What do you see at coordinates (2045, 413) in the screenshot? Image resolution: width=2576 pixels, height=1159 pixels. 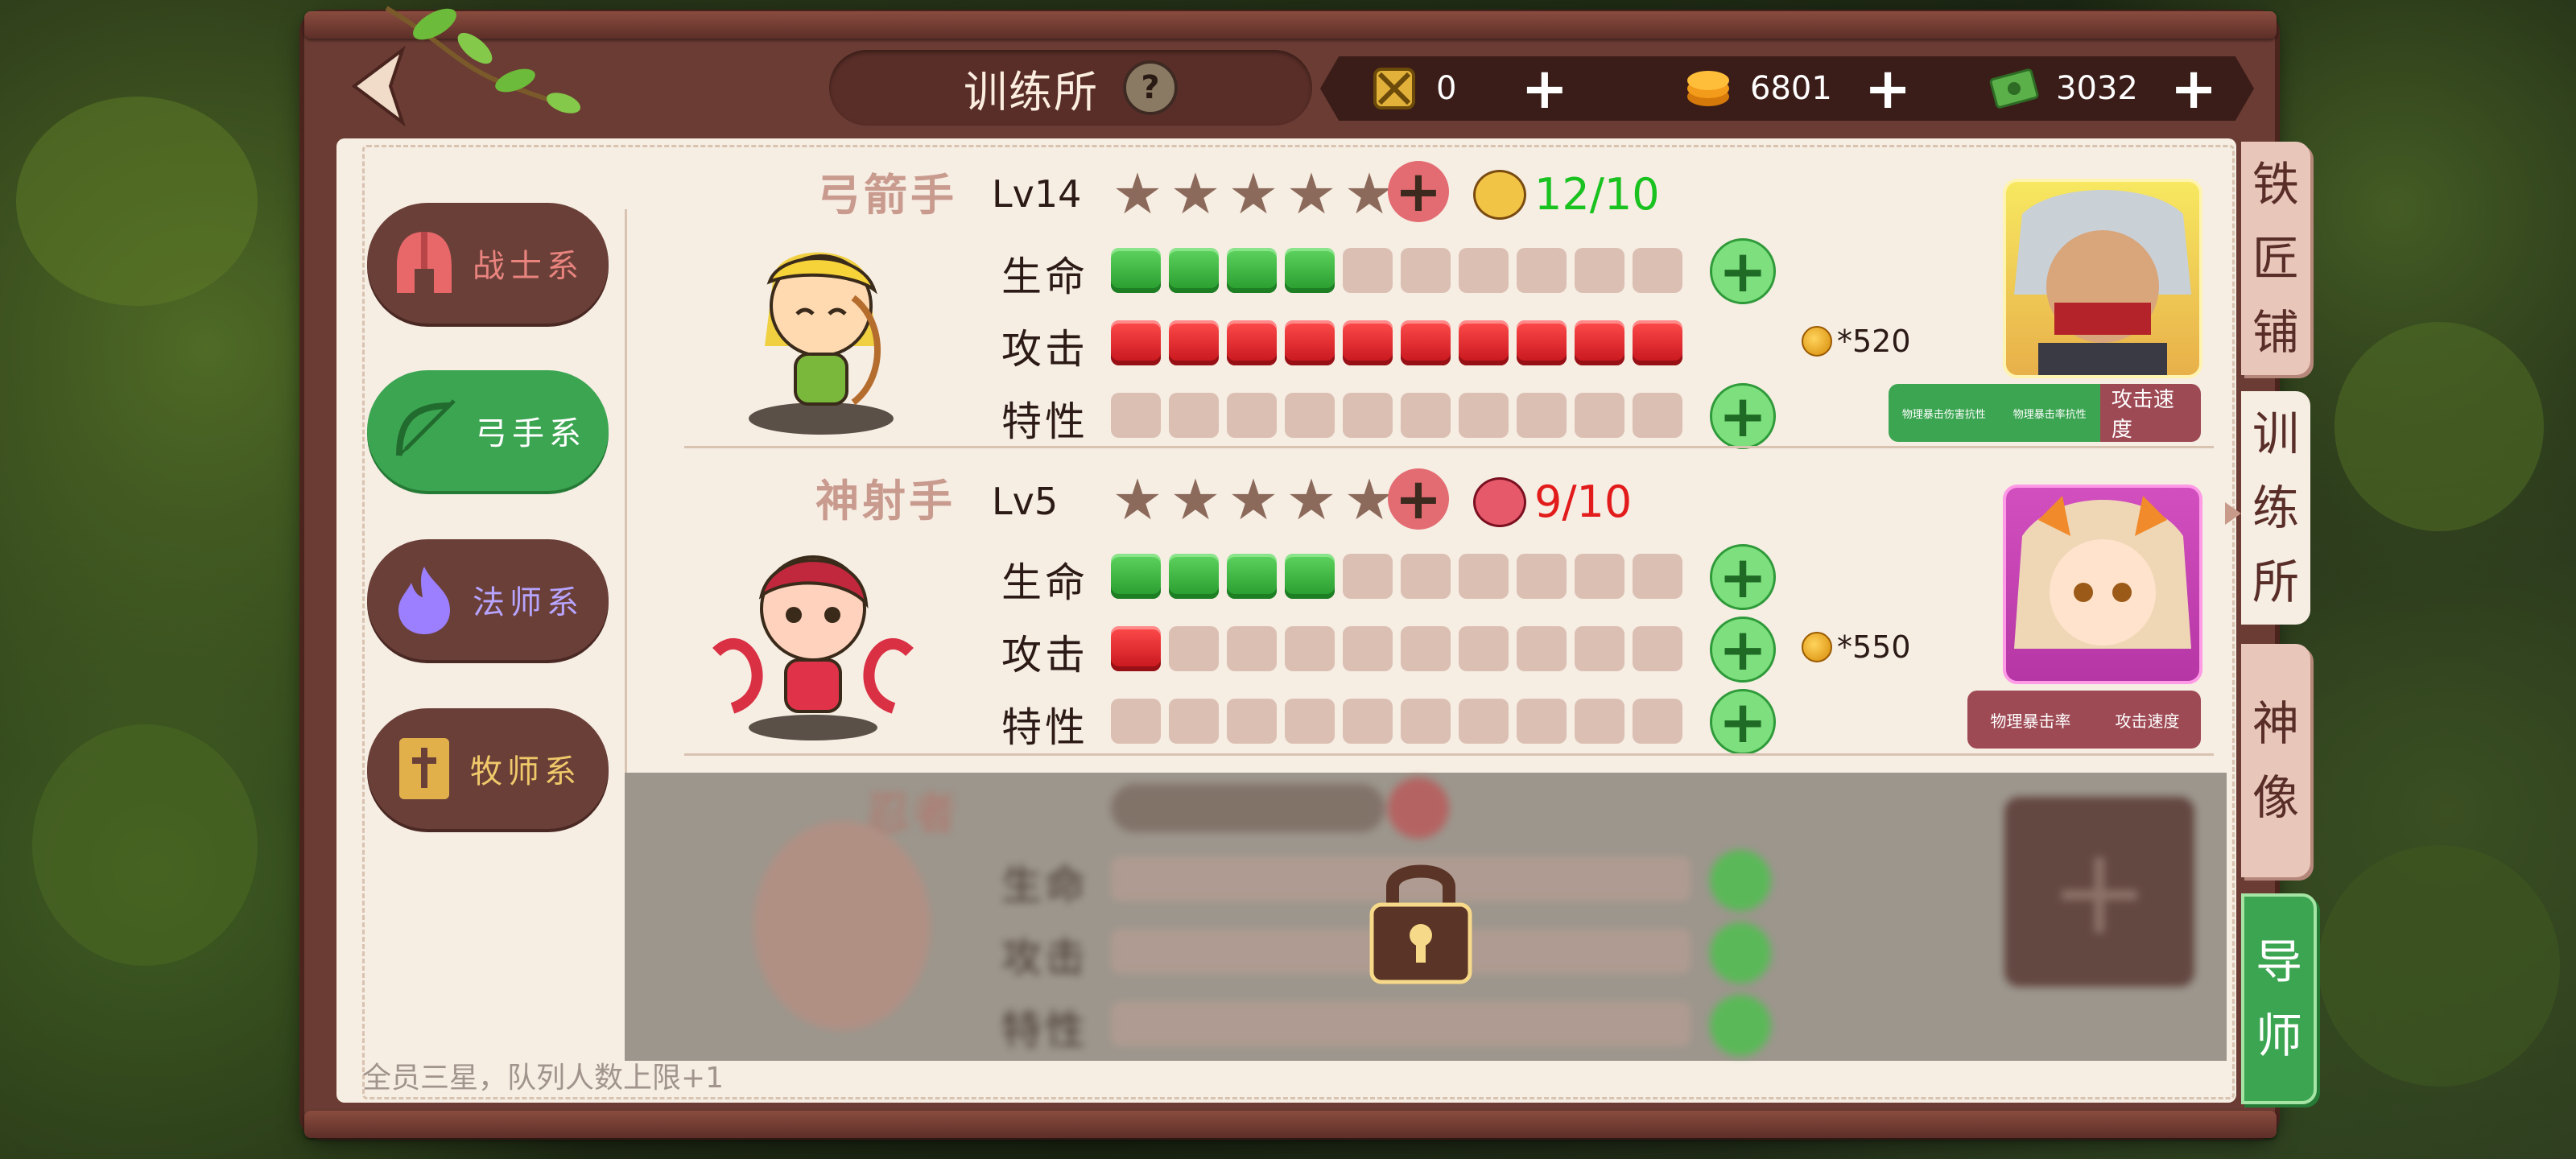 I see `trait-tags: 物理暴击伤害抗性 物理暴击率抗性 攻击速度` at bounding box center [2045, 413].